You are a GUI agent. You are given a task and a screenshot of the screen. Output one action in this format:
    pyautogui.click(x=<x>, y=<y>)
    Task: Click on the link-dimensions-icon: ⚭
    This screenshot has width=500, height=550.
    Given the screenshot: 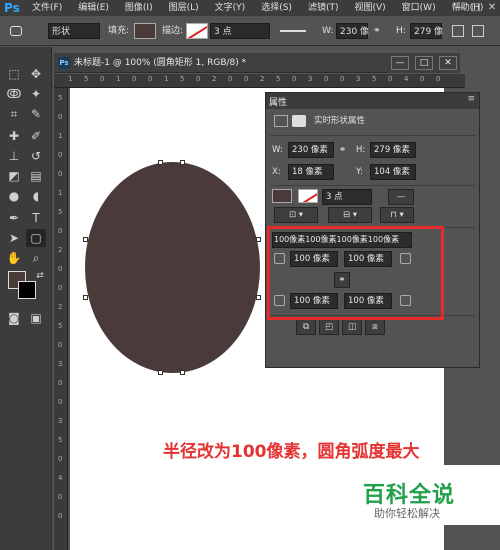 What is the action you would take?
    pyautogui.click(x=342, y=151)
    